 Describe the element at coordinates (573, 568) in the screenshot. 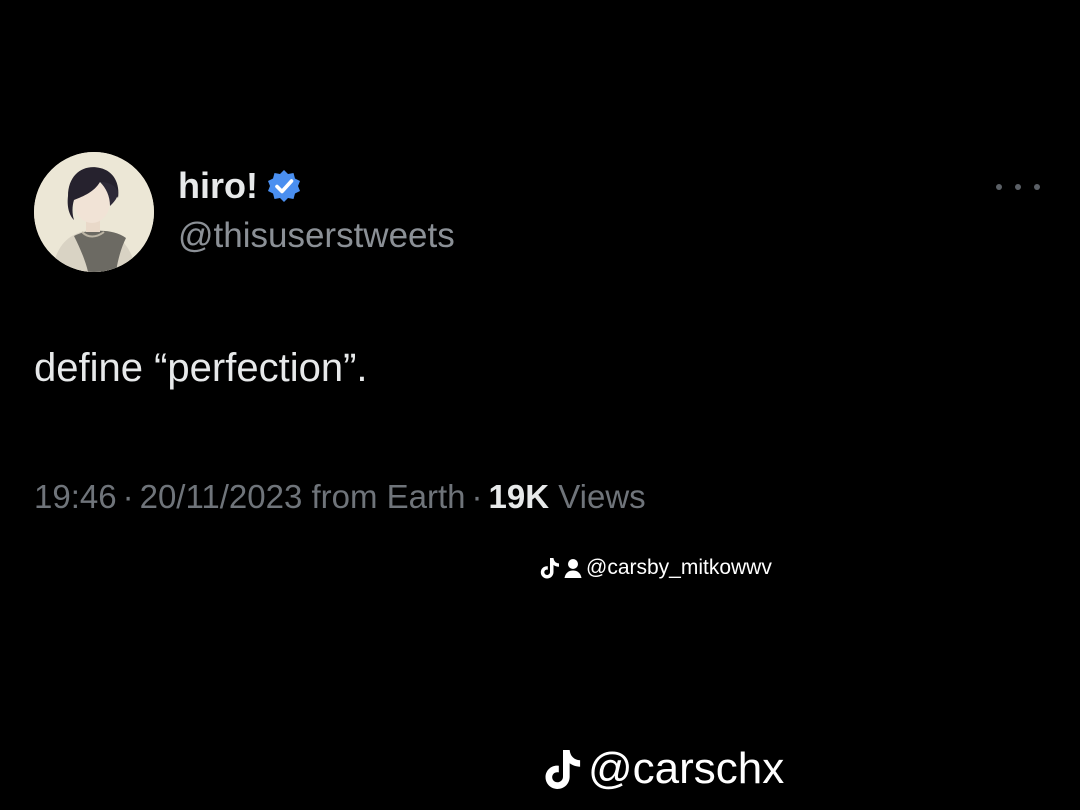

I see `person-icon` at that location.